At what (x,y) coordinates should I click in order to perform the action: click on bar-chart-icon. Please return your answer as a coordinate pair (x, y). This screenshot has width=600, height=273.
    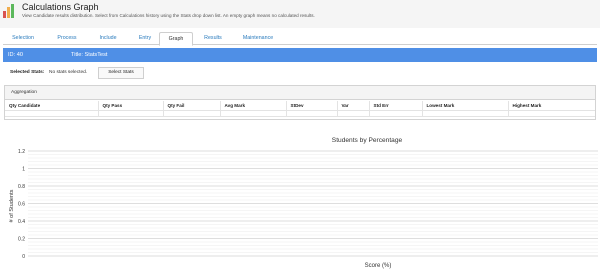
    Looking at the image, I should click on (10, 11).